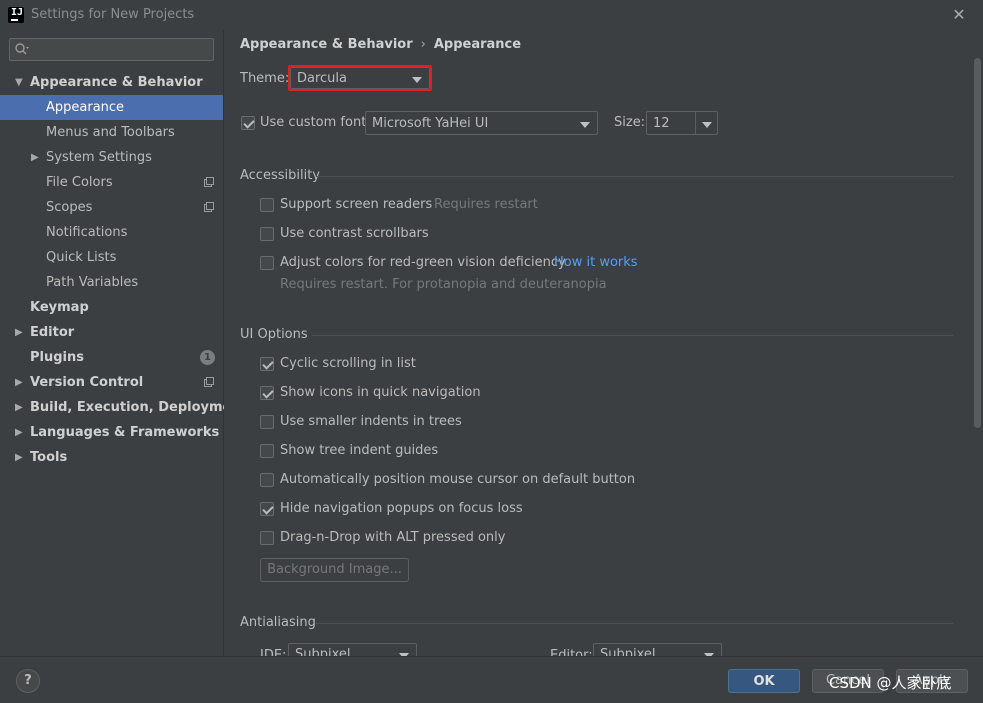 Image resolution: width=983 pixels, height=703 pixels. Describe the element at coordinates (267, 205) in the screenshot. I see `screen-readers-checkbox` at that location.